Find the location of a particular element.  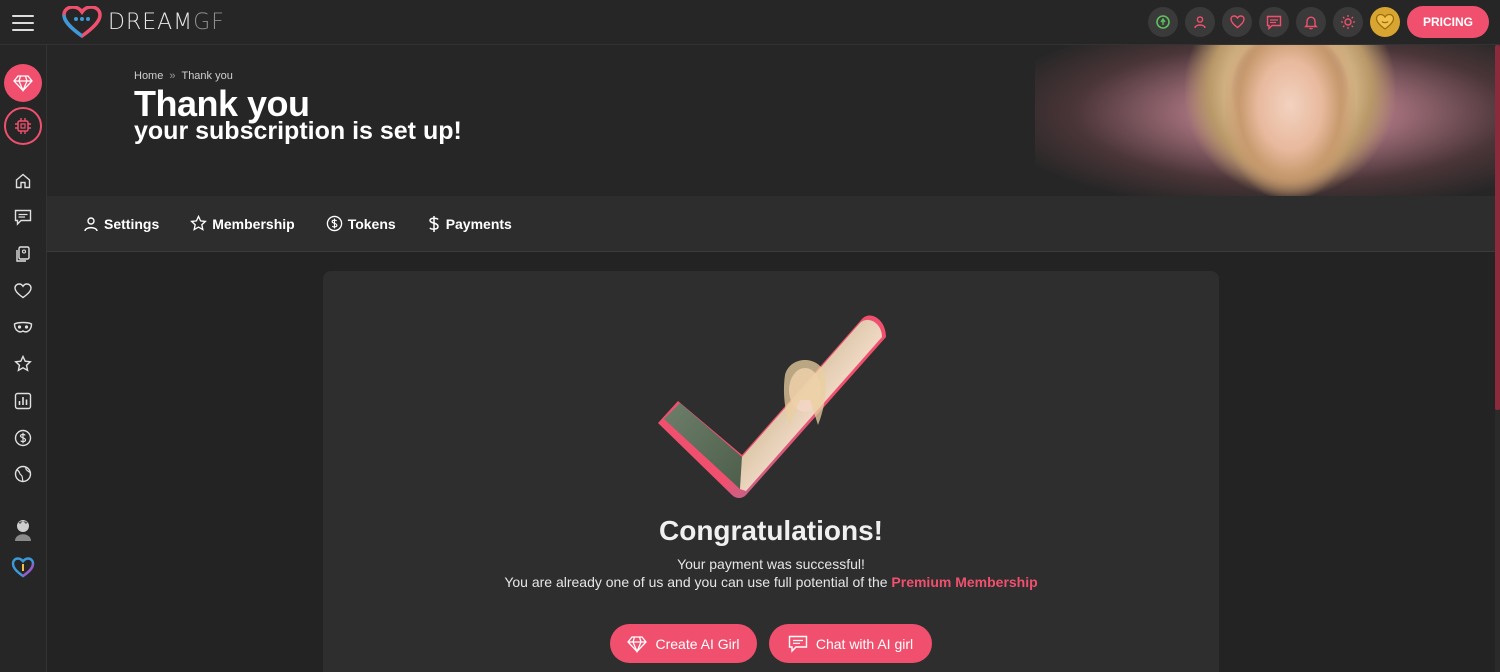

logo-text: DREAMGF is located at coordinates (166, 22).